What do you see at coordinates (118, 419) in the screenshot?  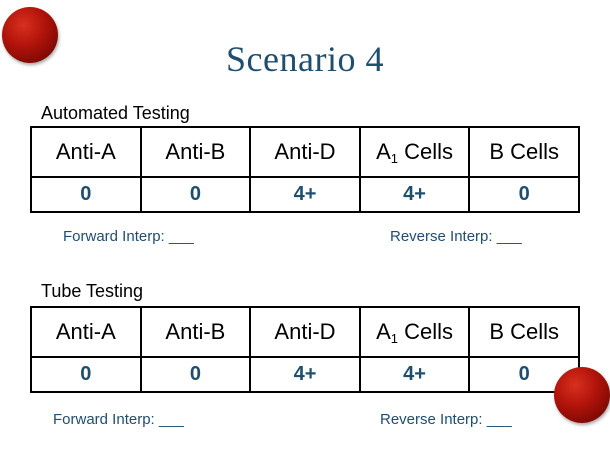 I see `tube-forward-interp: Forward Interp: ___` at bounding box center [118, 419].